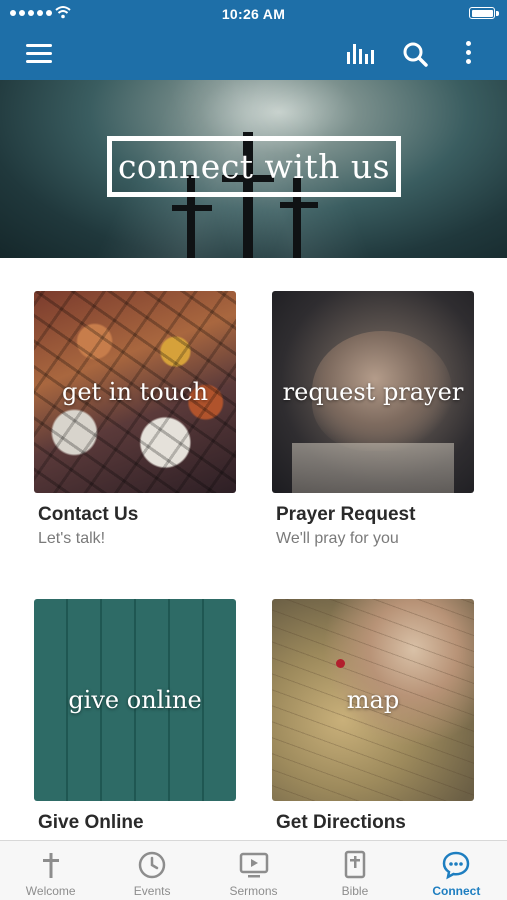 The width and height of the screenshot is (507, 900). I want to click on hero-title-frame: connect with us, so click(254, 166).